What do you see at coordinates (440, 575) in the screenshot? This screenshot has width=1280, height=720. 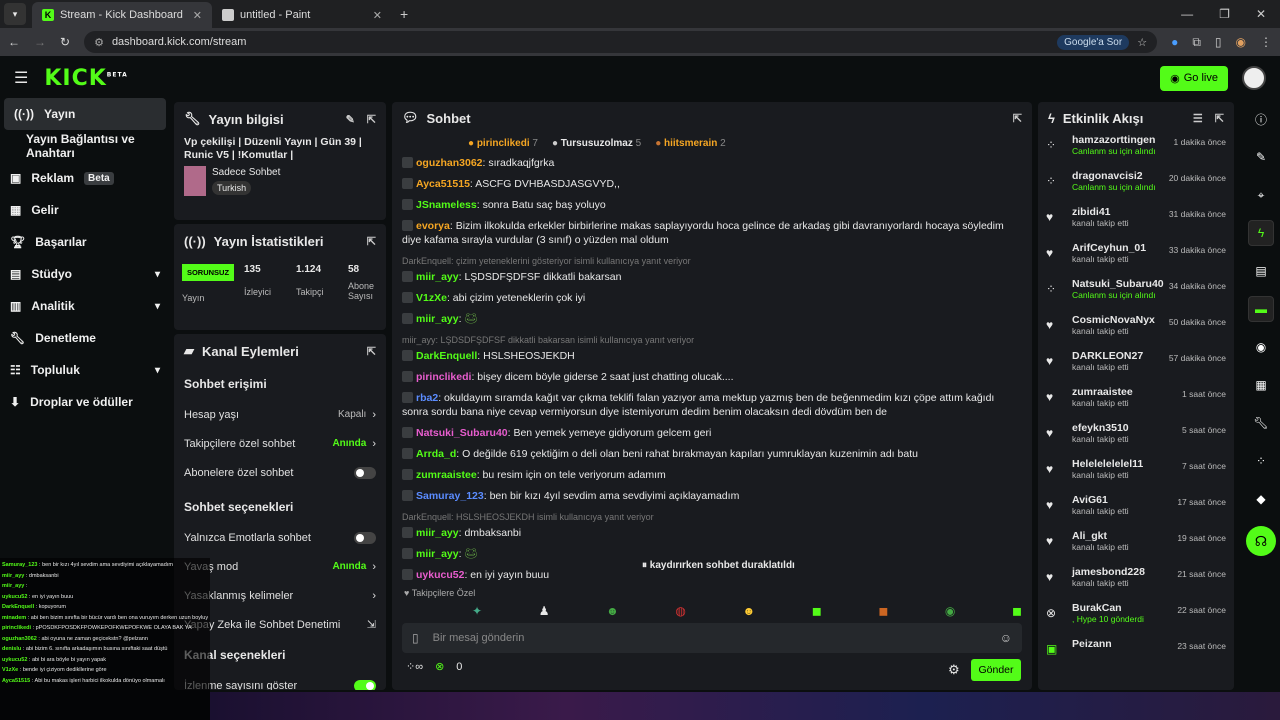 I see `chat-username: uykucu52` at bounding box center [440, 575].